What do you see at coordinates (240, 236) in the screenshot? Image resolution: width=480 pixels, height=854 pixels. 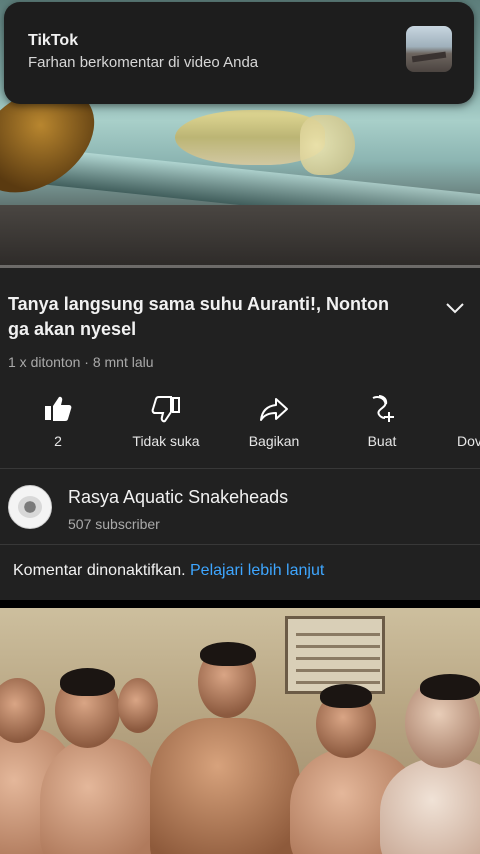 I see `aquarium-floor` at bounding box center [240, 236].